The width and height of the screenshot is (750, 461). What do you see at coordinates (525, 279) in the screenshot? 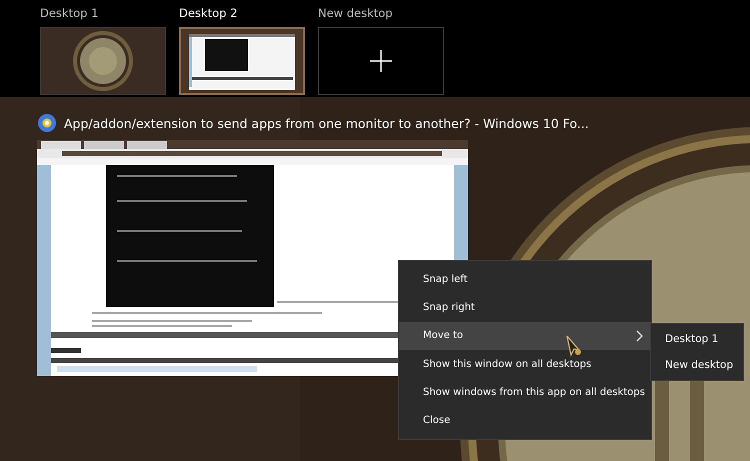
I see `menu-item: Snap left` at bounding box center [525, 279].